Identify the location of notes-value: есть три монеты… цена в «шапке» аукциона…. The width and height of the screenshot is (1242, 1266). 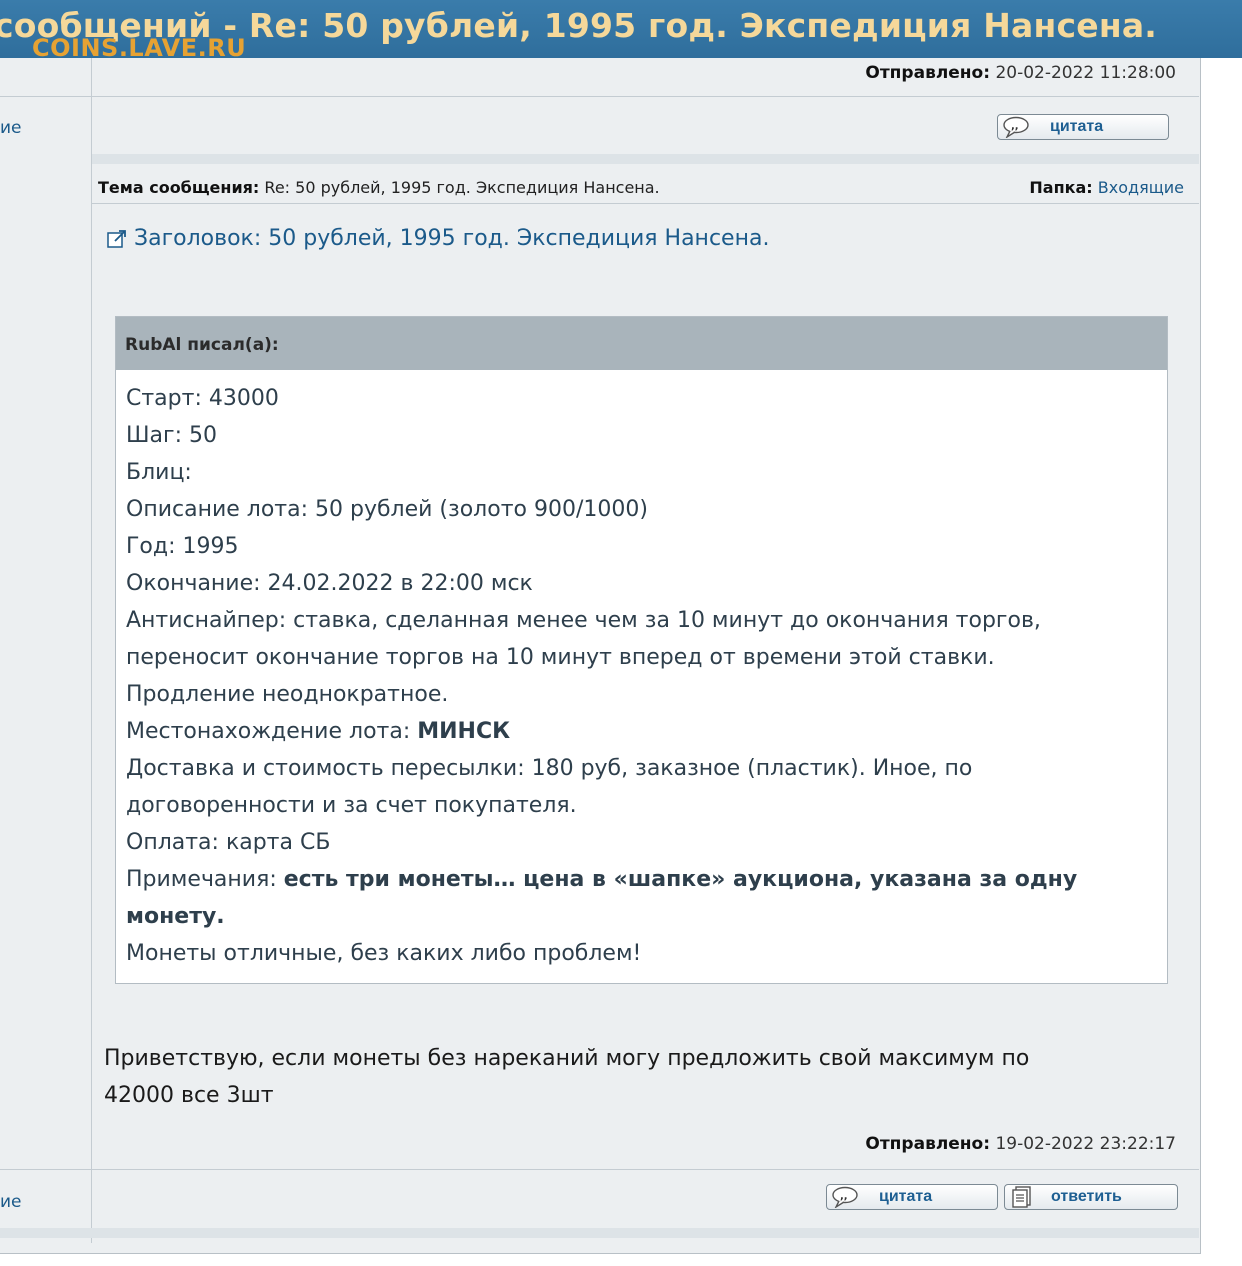
(680, 879).